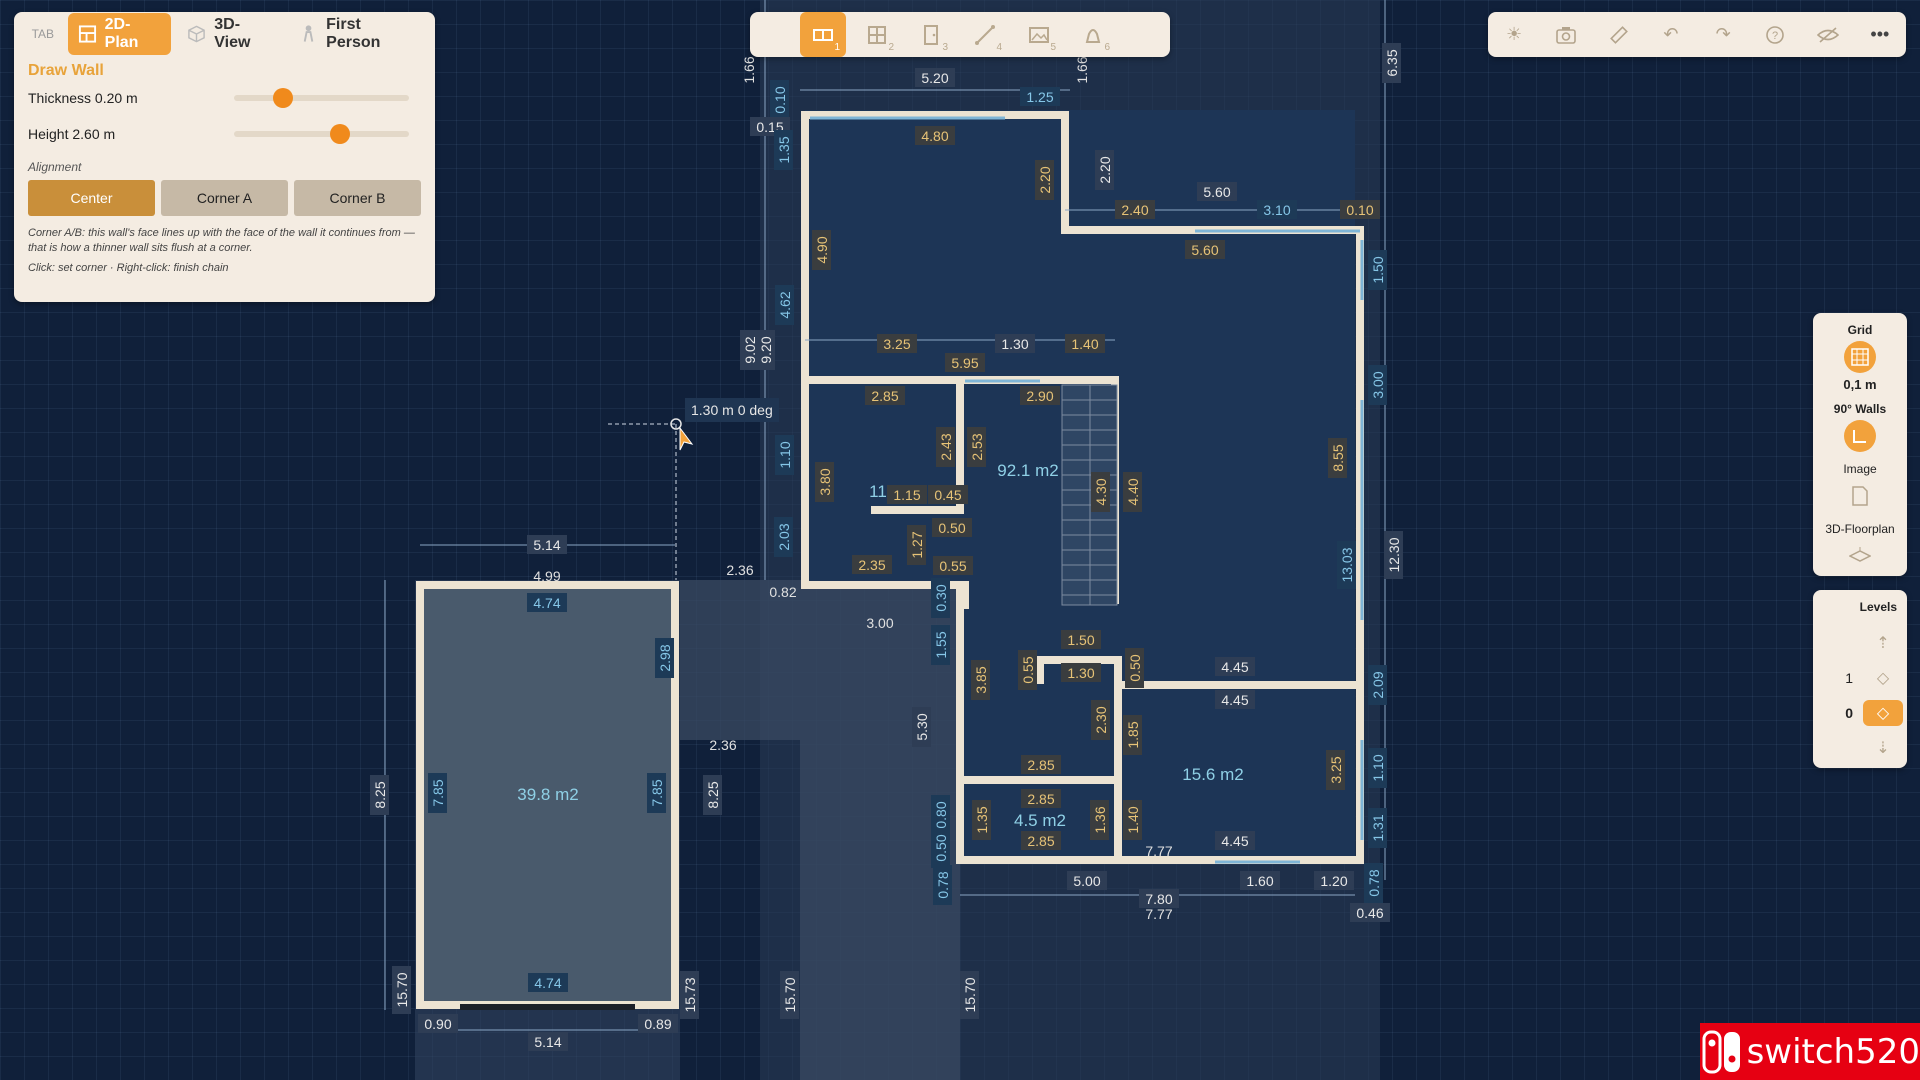 The image size is (1920, 1080). I want to click on tab-first-person: First Person, so click(357, 34).